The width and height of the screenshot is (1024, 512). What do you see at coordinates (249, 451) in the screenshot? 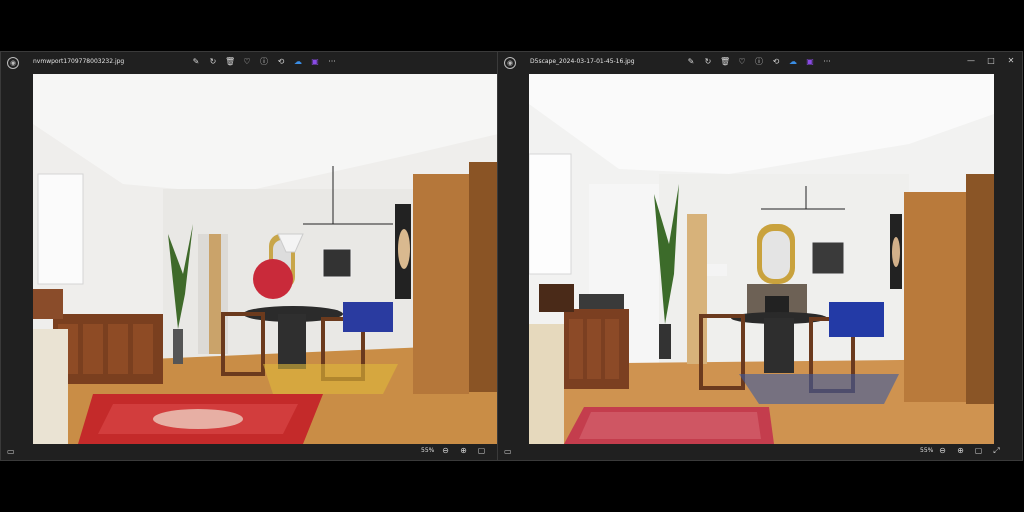
I see `status-bar: ▭ 55% ⊖ ⊕ ▢` at bounding box center [249, 451].